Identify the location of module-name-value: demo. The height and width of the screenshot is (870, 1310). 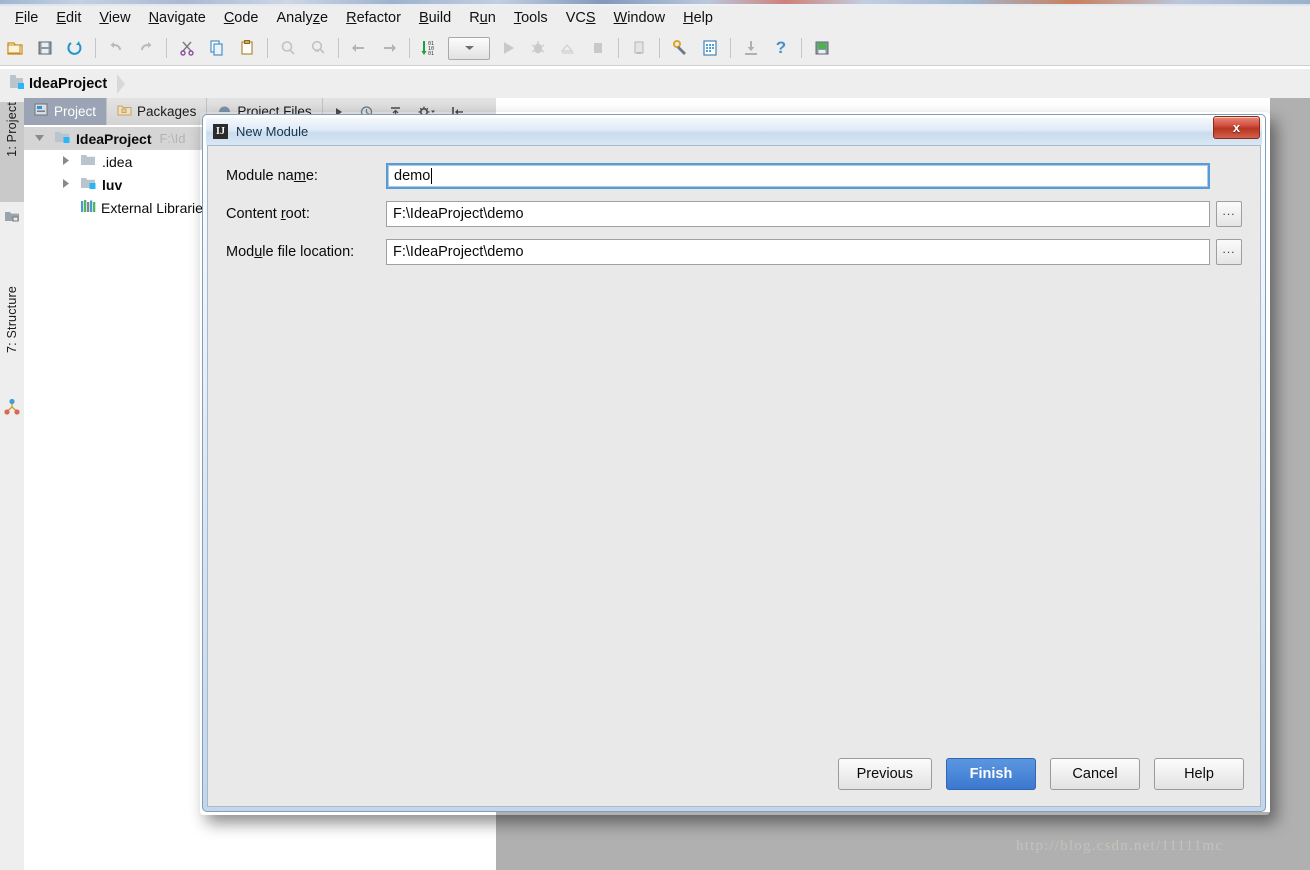
(412, 176).